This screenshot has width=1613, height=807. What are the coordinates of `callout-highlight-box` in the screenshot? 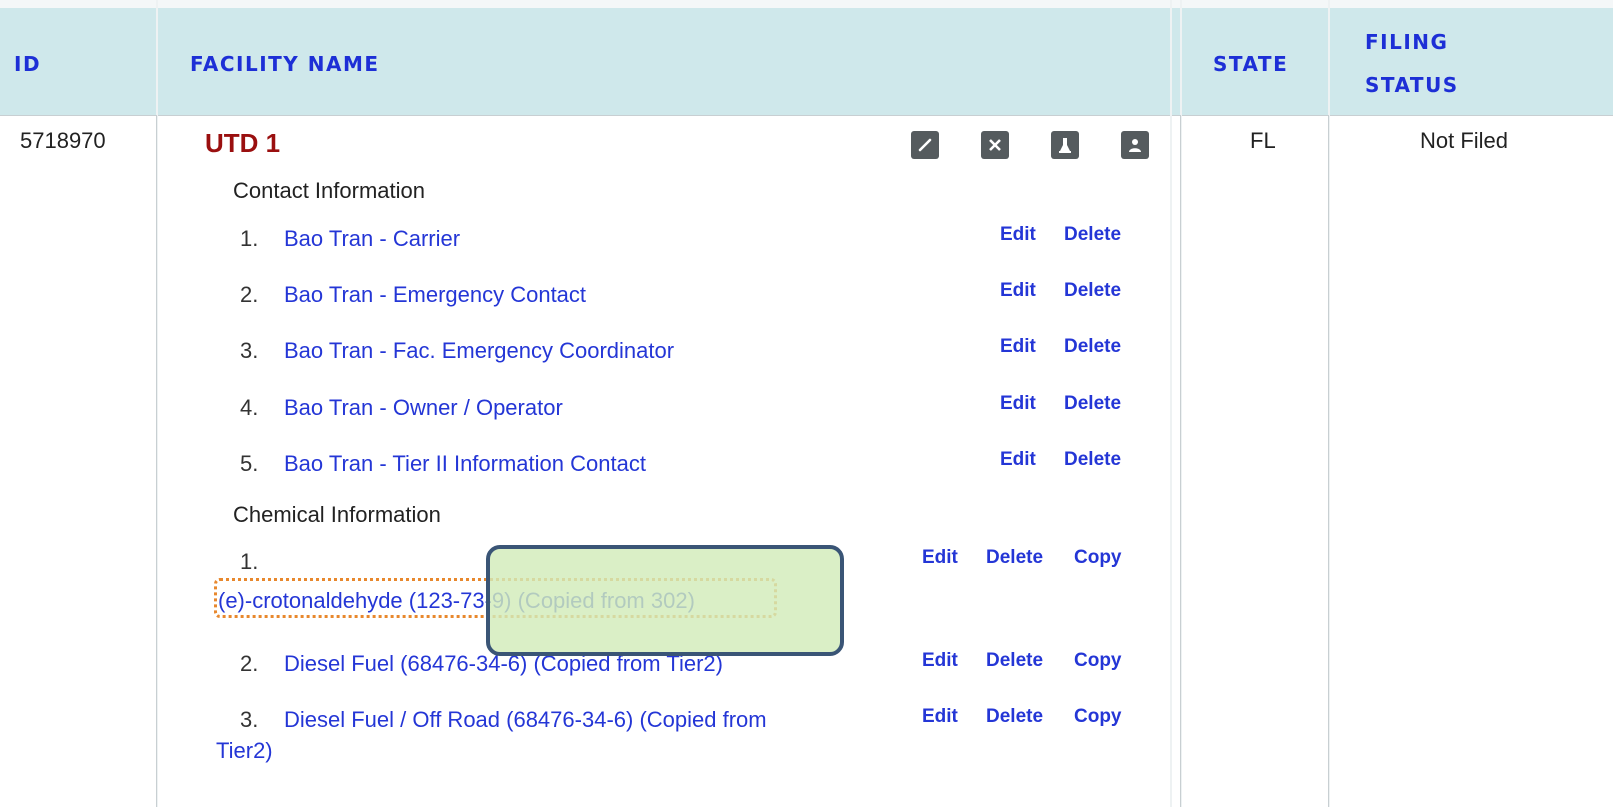 It's located at (665, 600).